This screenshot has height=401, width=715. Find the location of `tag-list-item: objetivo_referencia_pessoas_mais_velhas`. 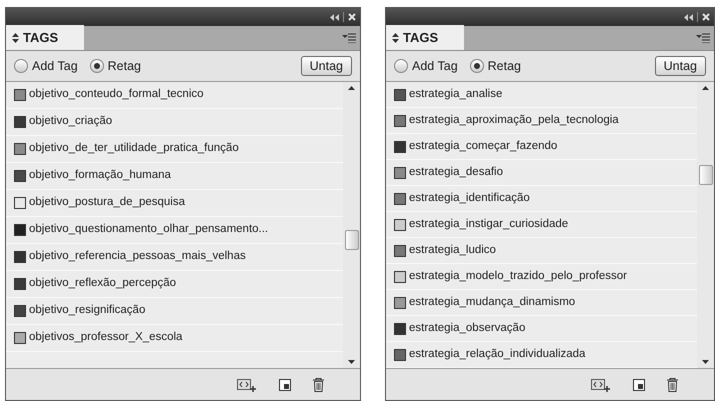

tag-list-item: objetivo_referencia_pessoas_mais_velhas is located at coordinates (174, 257).